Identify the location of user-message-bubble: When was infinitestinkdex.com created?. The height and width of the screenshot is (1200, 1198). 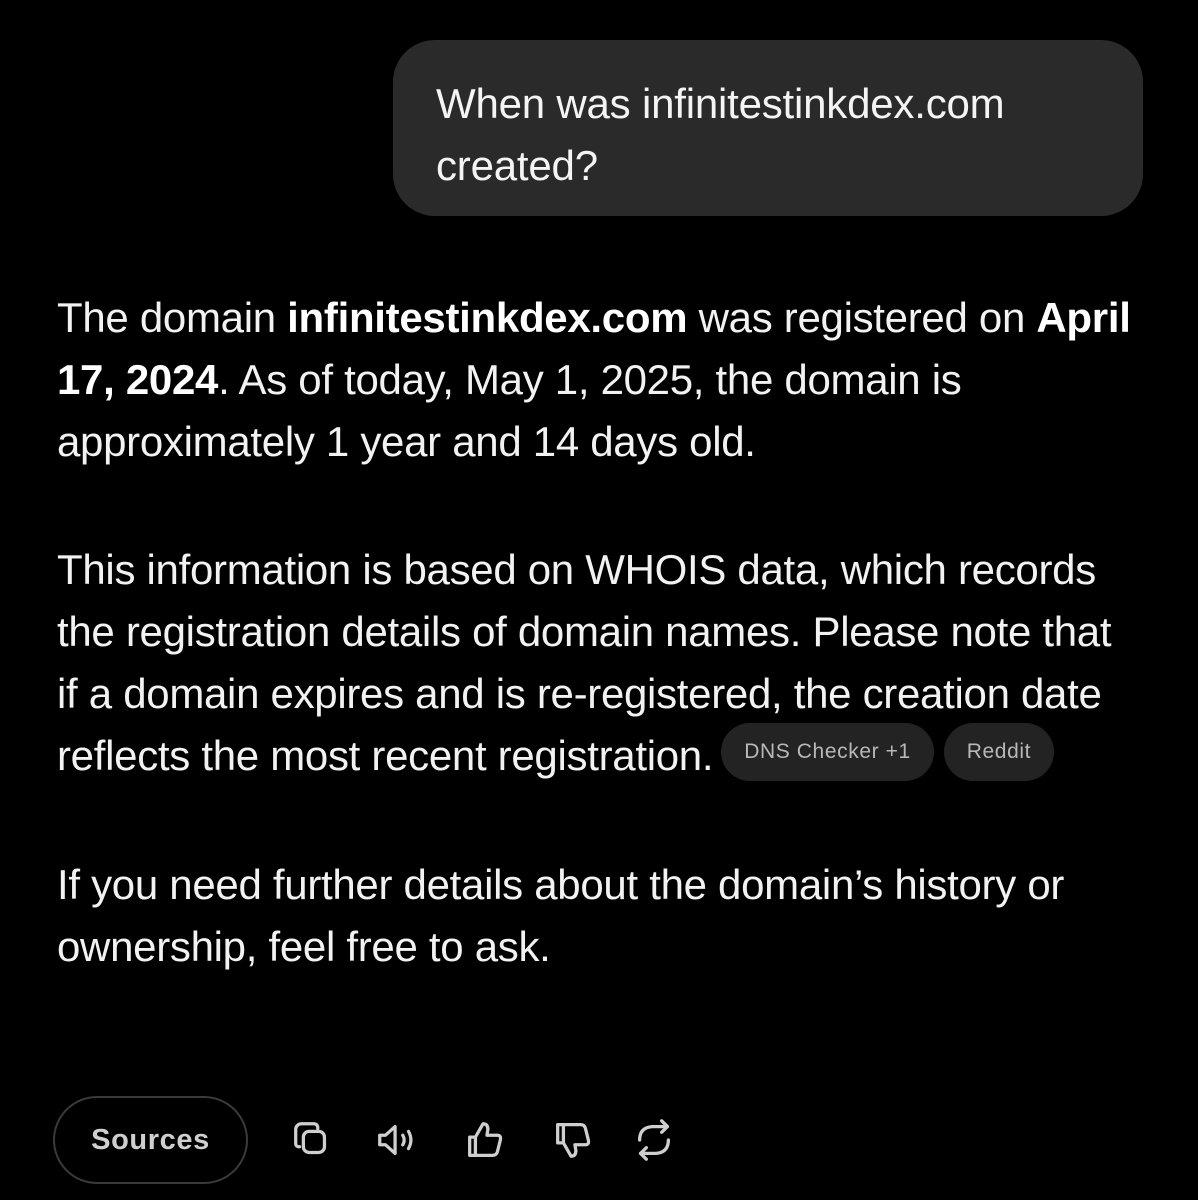
(768, 128).